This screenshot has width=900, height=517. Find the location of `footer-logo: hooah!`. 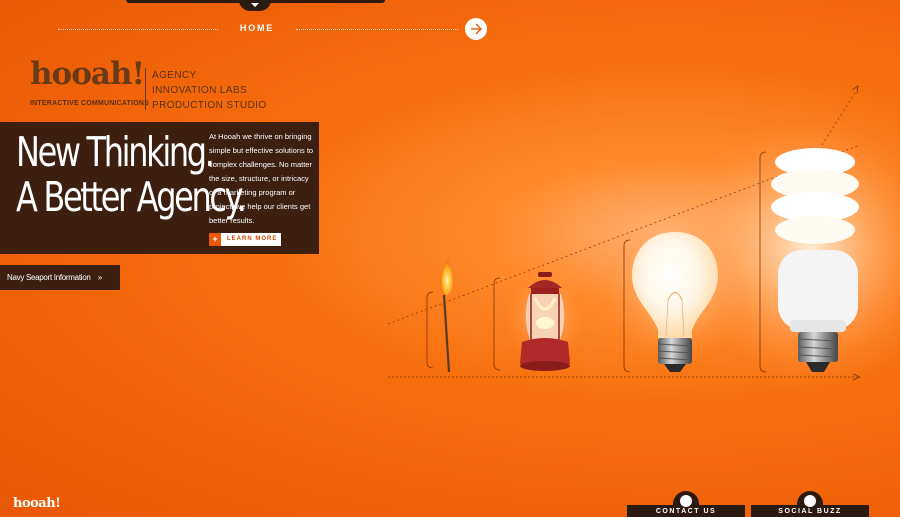

footer-logo: hooah! is located at coordinates (37, 504).